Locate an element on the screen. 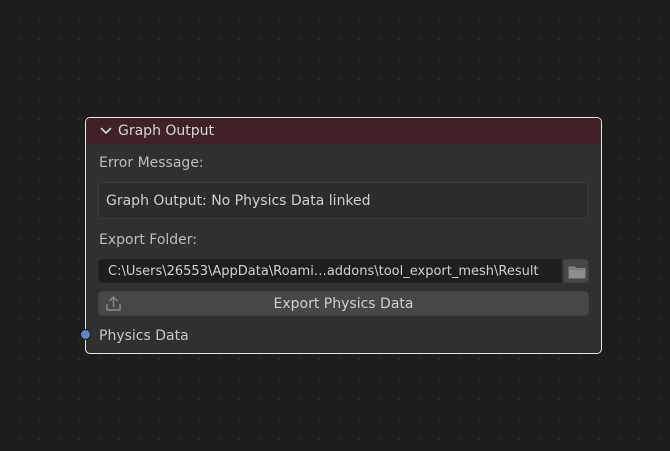  chevron-down-icon is located at coordinates (106, 131).